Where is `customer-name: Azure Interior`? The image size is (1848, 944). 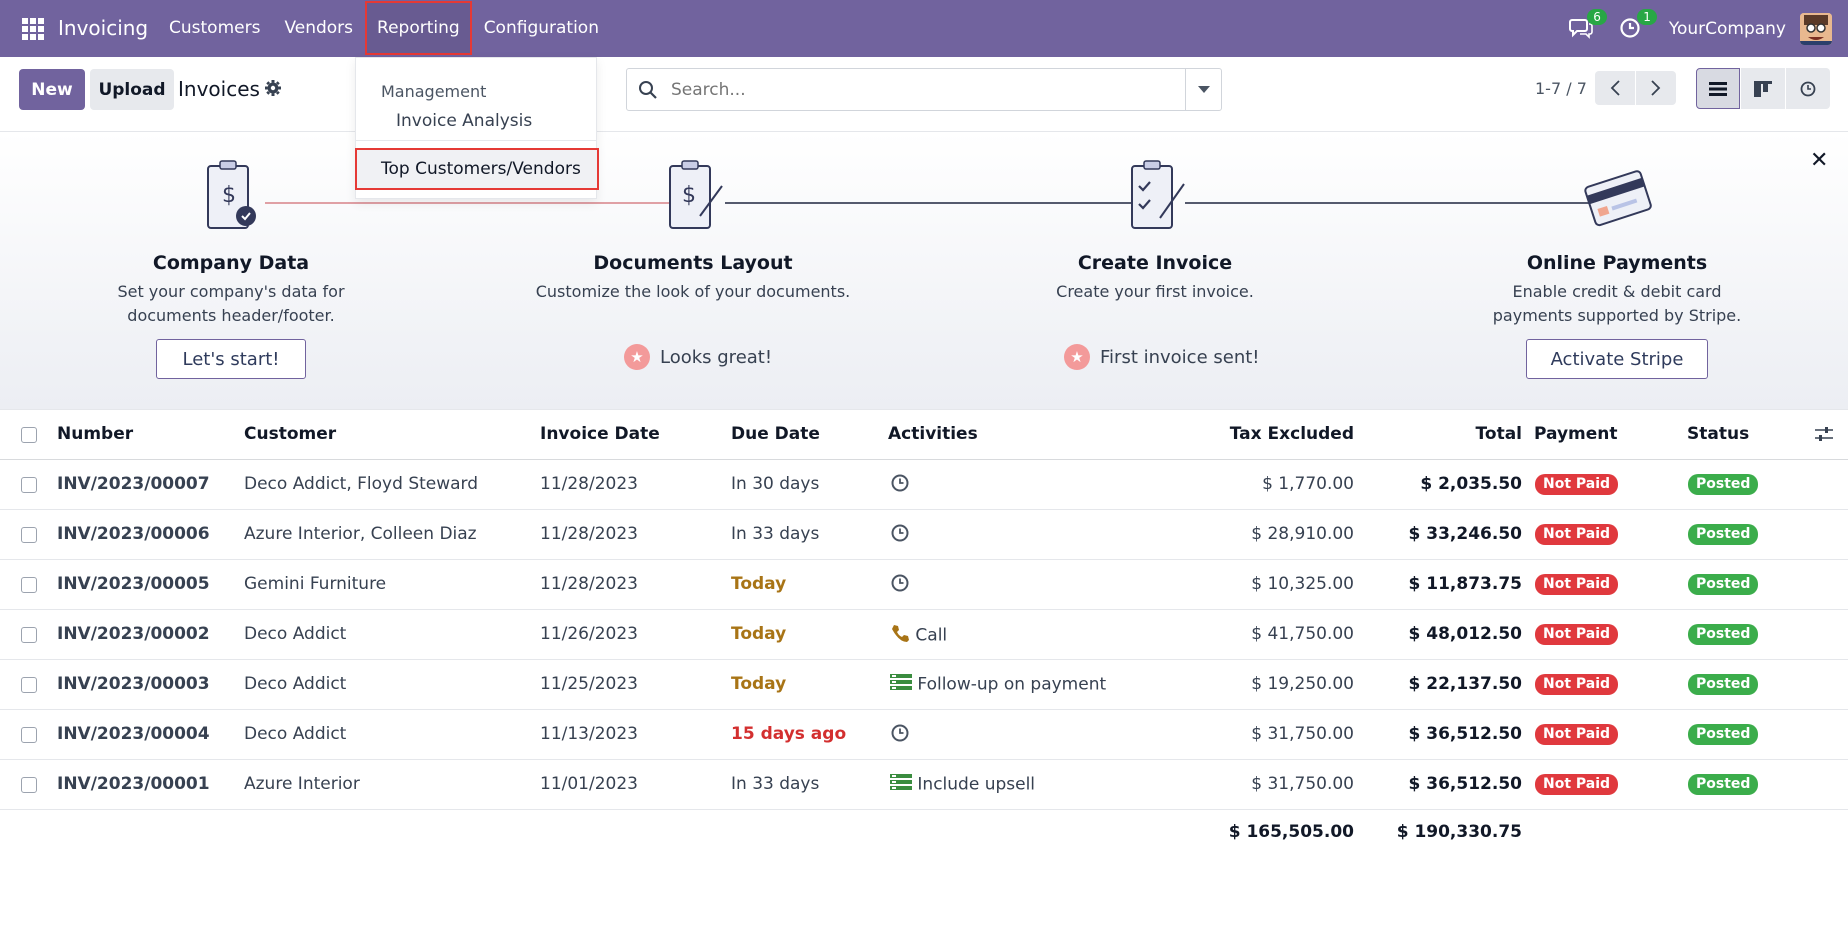
customer-name: Azure Interior is located at coordinates (302, 784).